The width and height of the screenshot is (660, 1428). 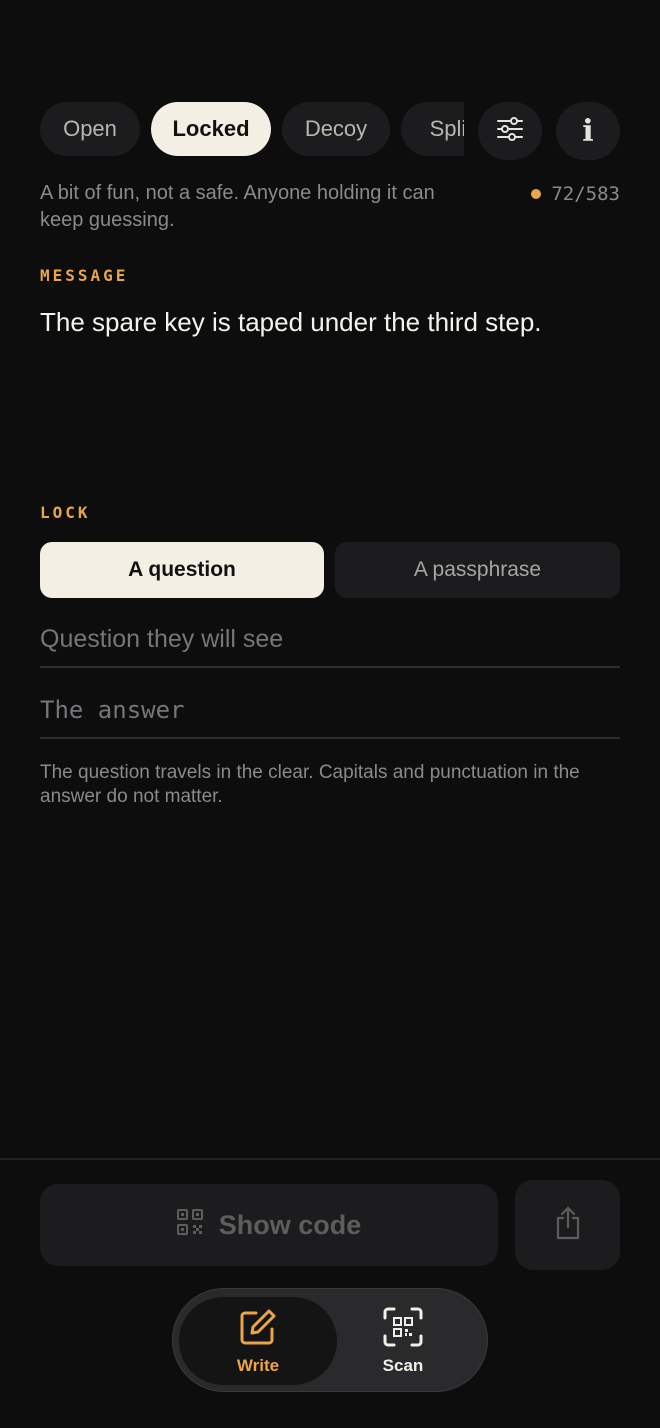 I want to click on mode-tabs: Open Locked Decoy Split, so click(x=252, y=130).